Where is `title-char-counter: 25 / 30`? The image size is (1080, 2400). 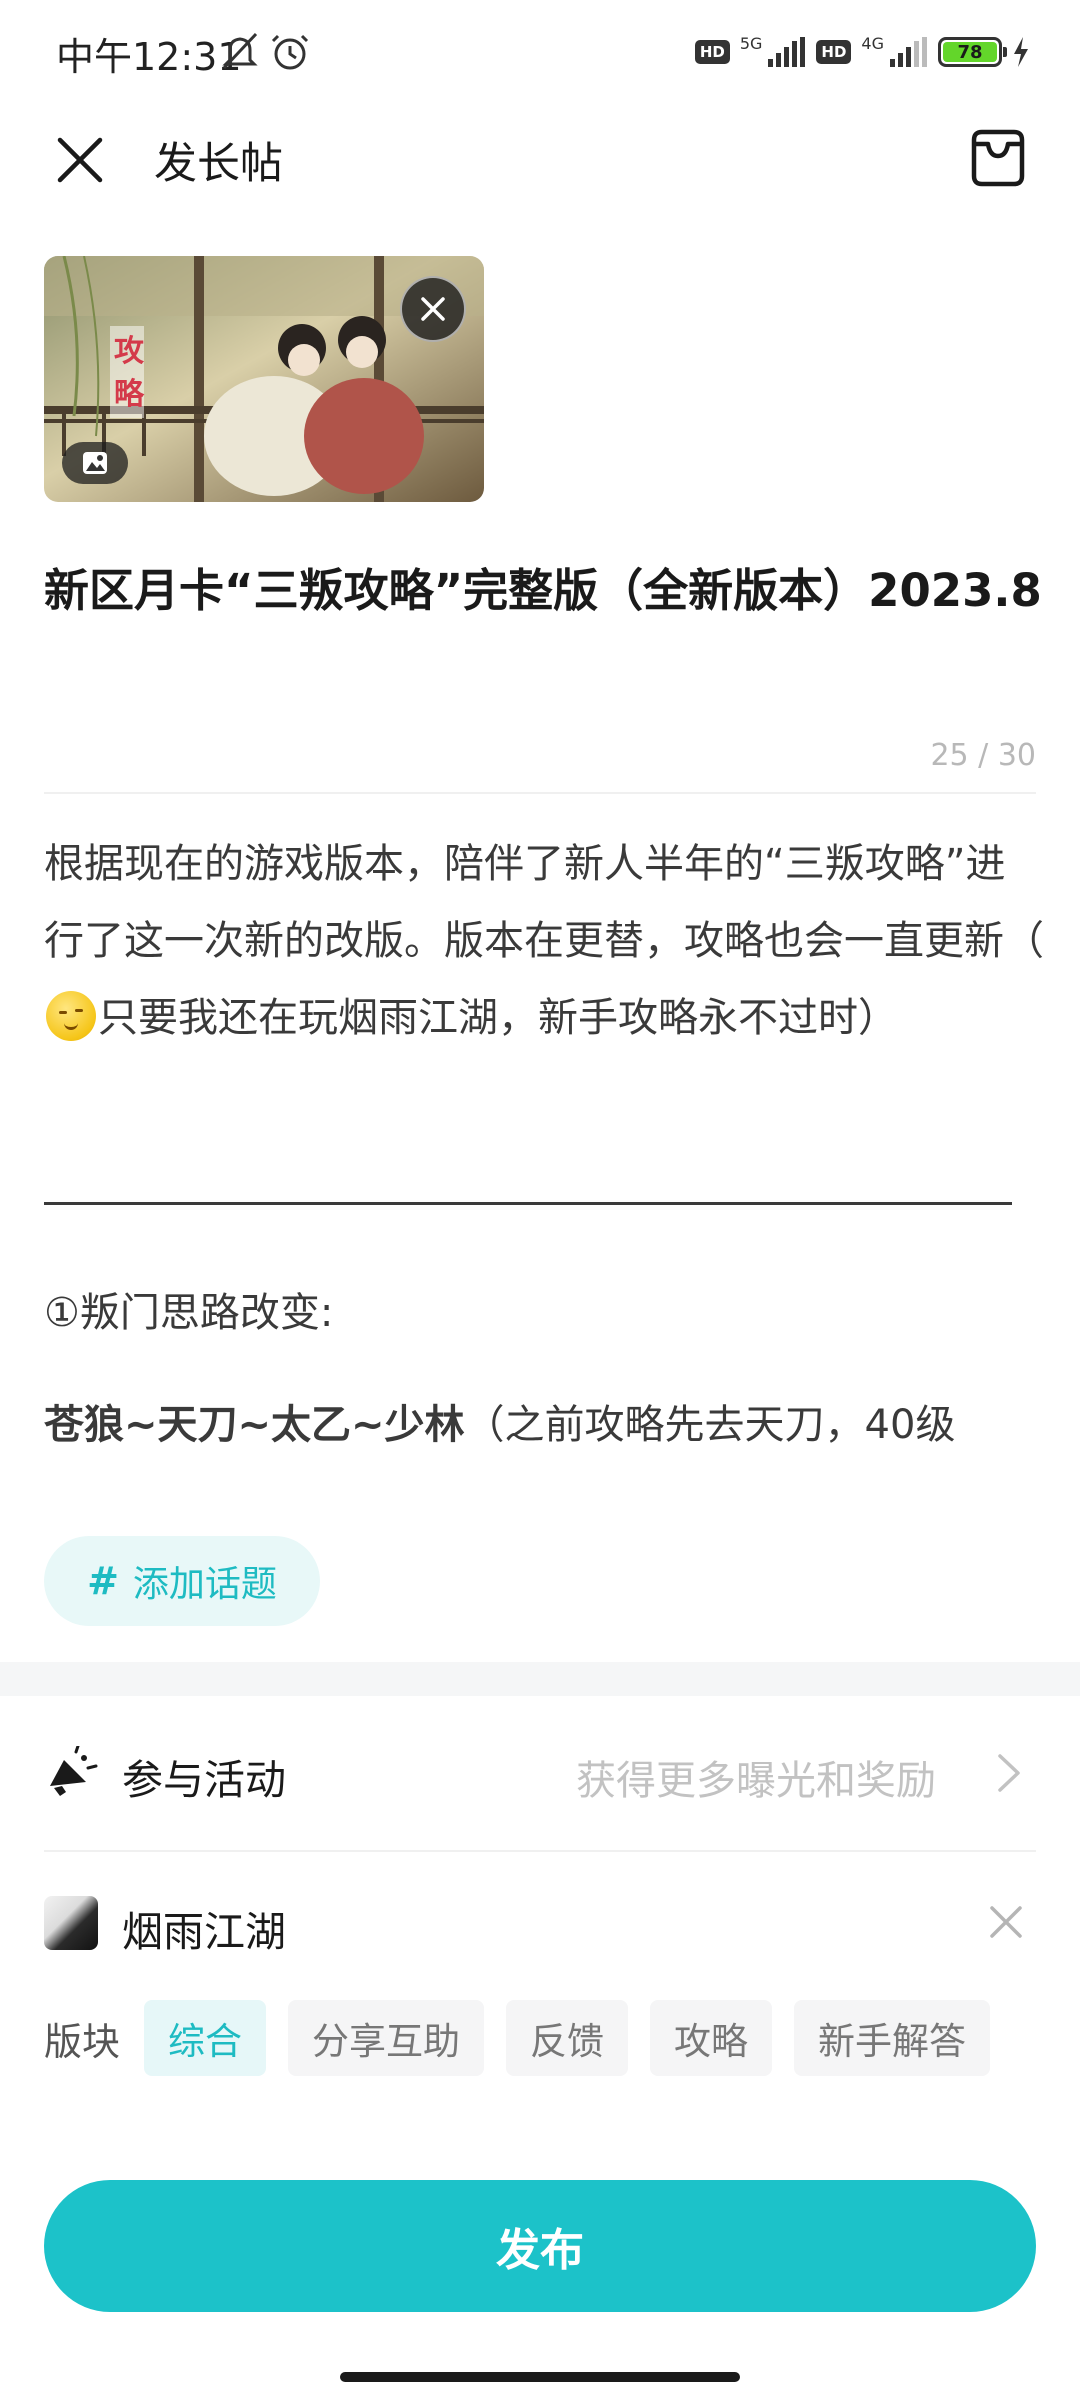 title-char-counter: 25 / 30 is located at coordinates (983, 755).